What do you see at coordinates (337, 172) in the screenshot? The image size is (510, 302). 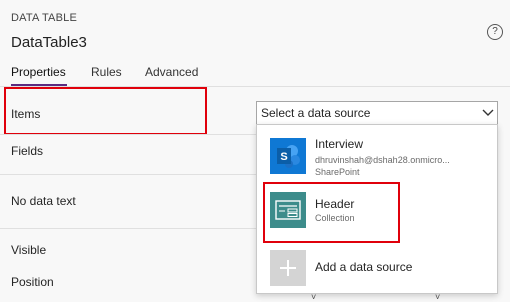 I see `data-source-type: SharePoint` at bounding box center [337, 172].